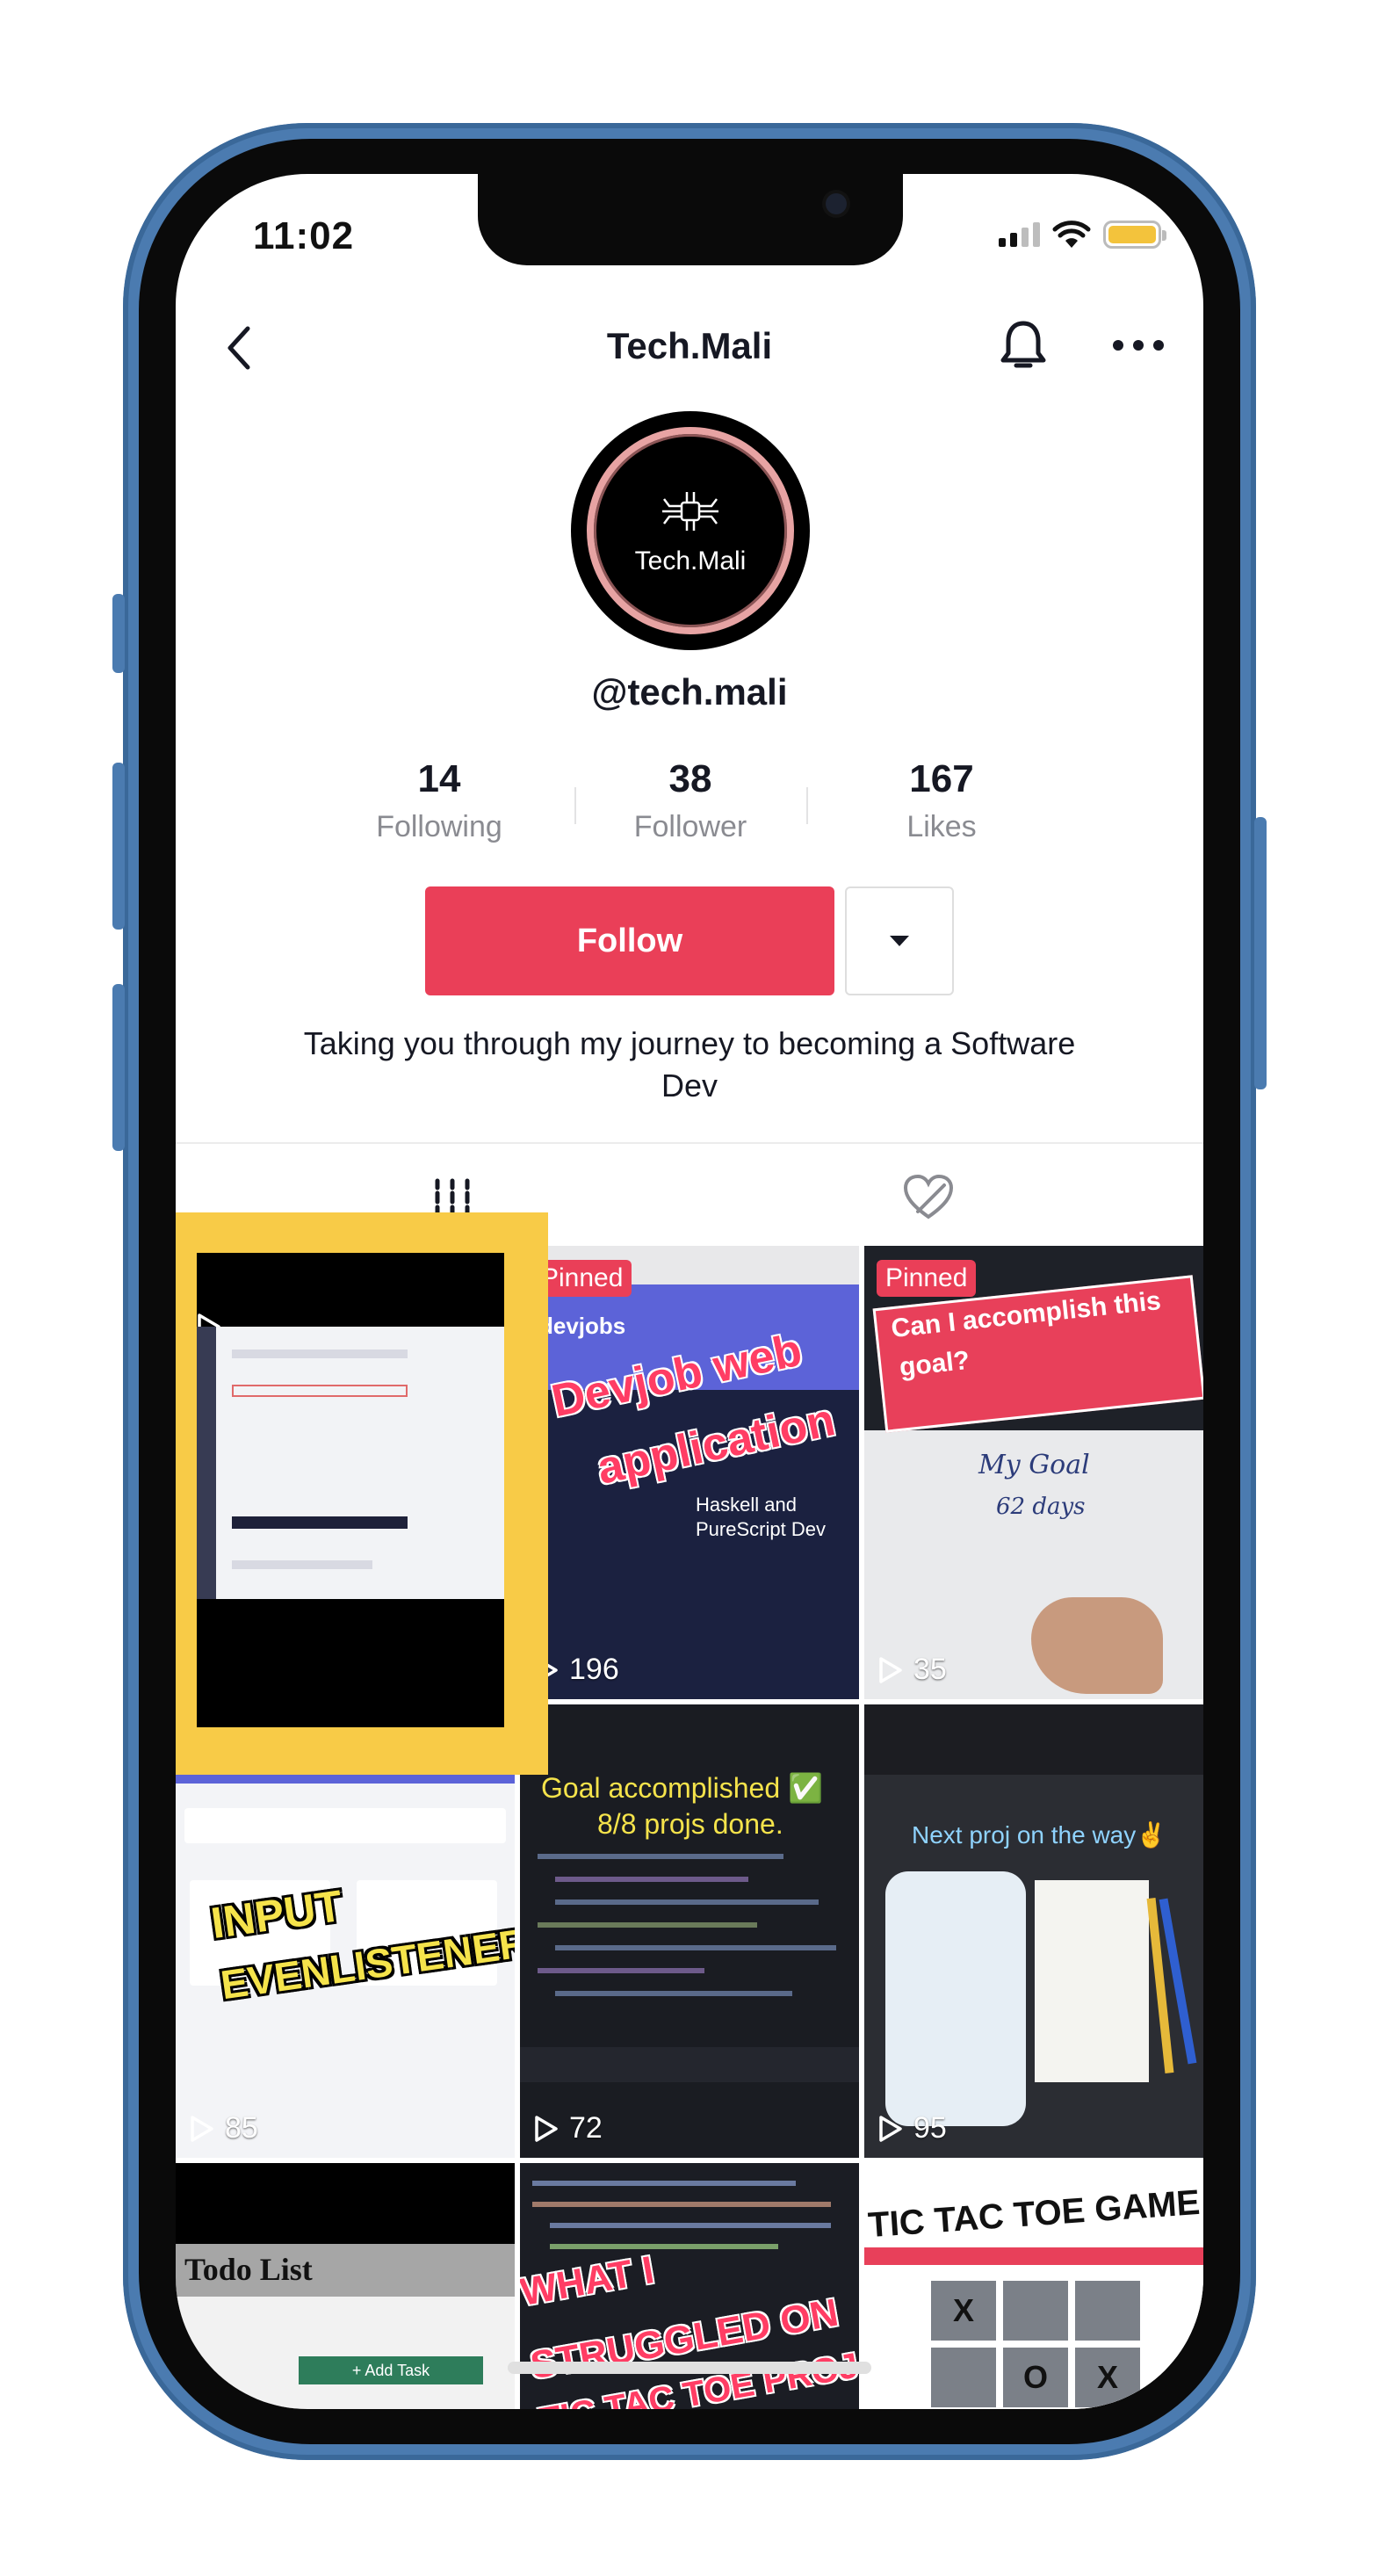 The width and height of the screenshot is (1379, 2576). What do you see at coordinates (927, 1278) in the screenshot?
I see `pinned-badge: Pinned` at bounding box center [927, 1278].